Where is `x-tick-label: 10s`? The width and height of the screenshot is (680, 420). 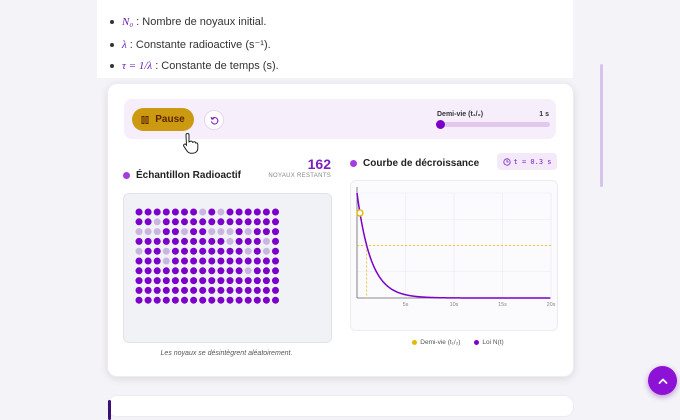
x-tick-label: 10s is located at coordinates (454, 305).